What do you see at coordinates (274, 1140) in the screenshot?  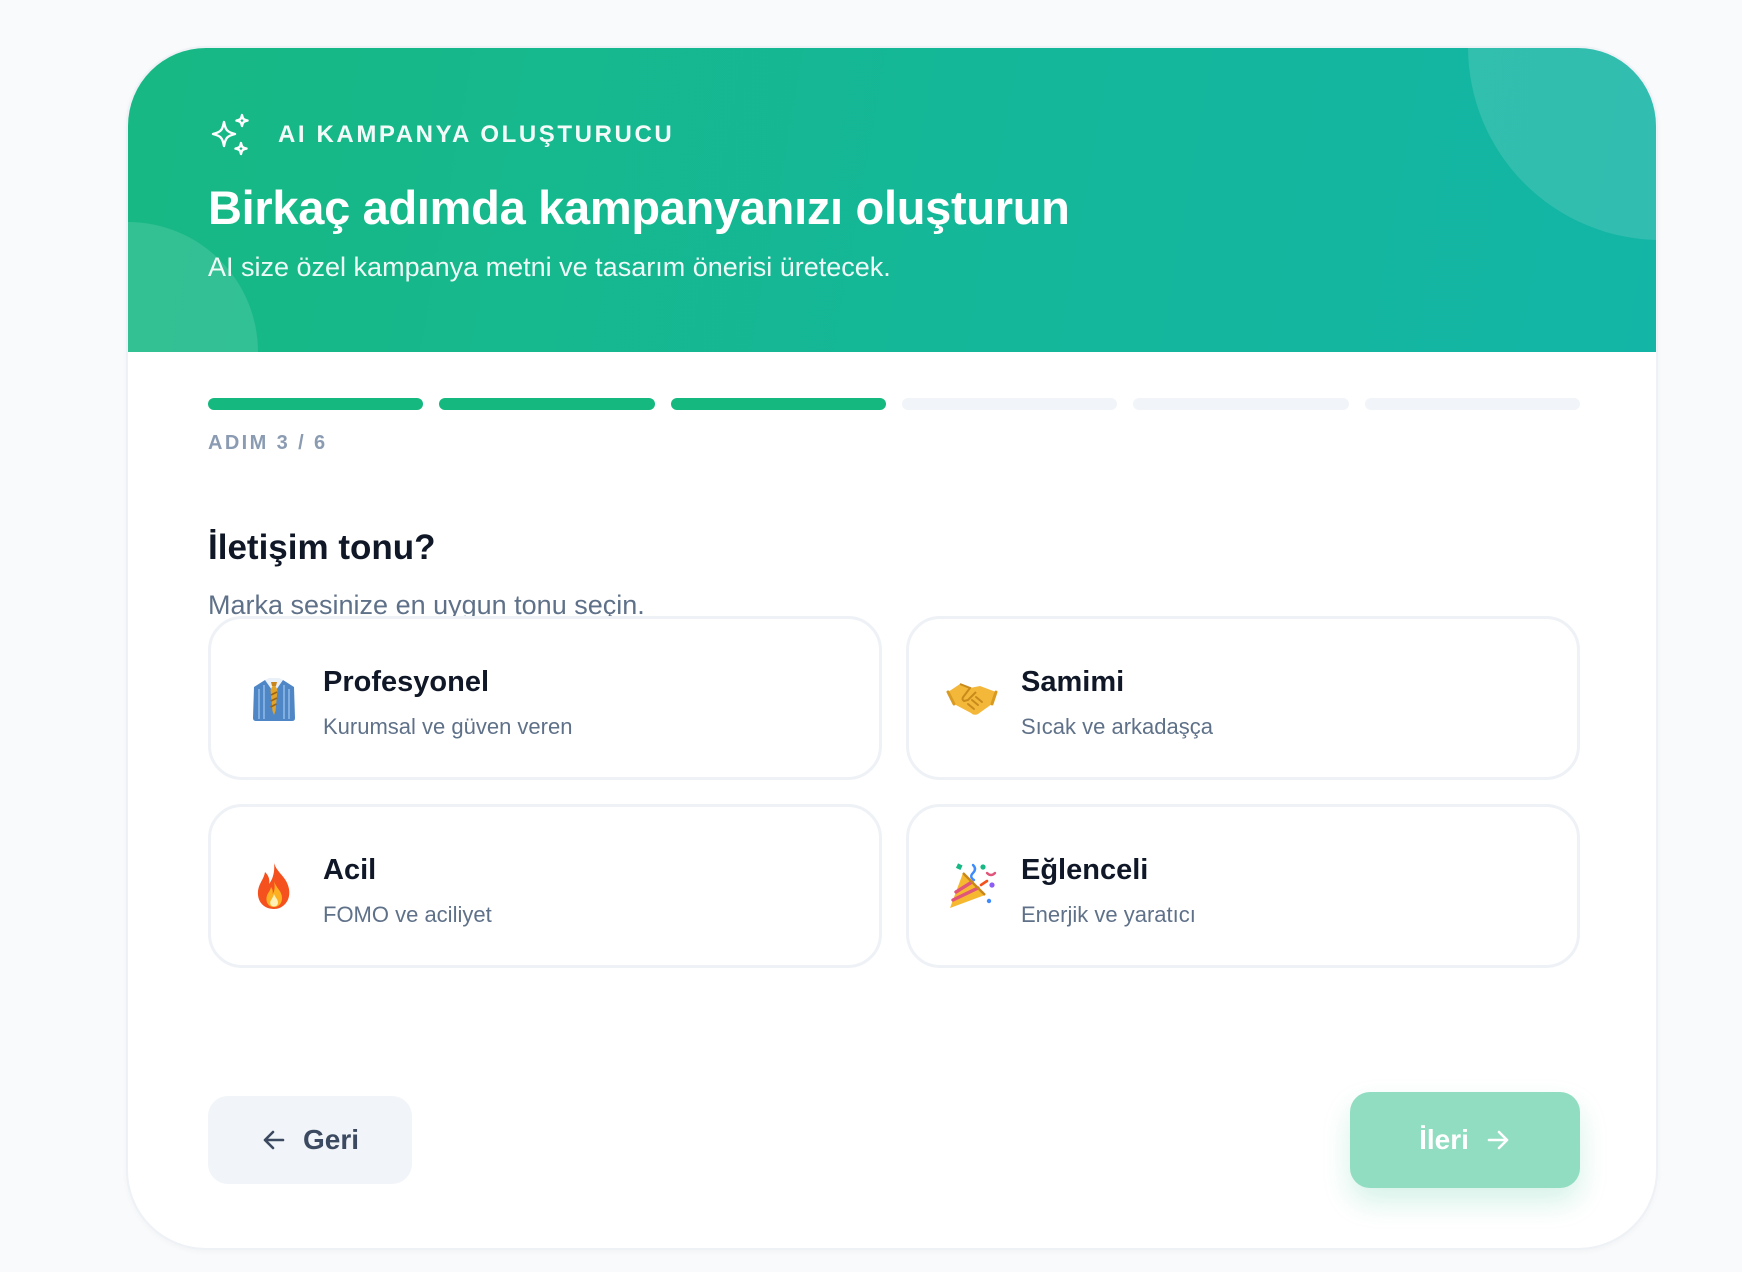 I see `arrow-left-icon` at bounding box center [274, 1140].